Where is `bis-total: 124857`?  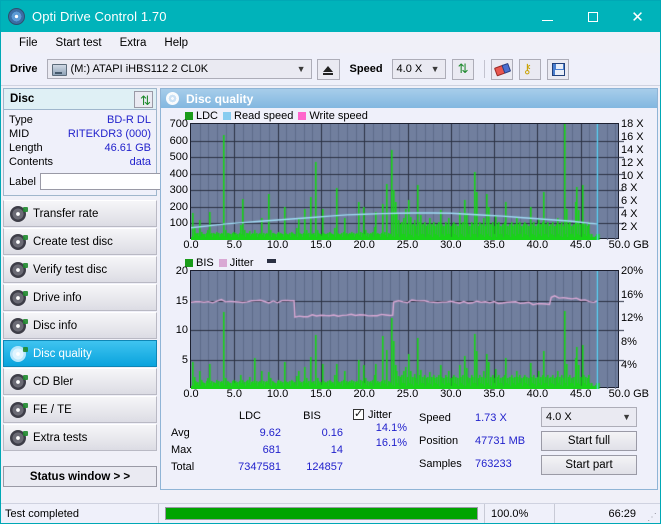
bis-total: 124857 is located at coordinates (324, 466).